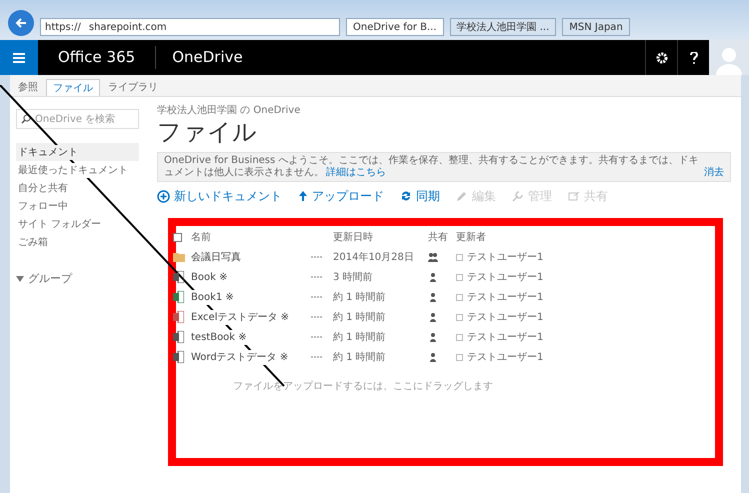 The width and height of the screenshot is (749, 493). I want to click on file-name: Excelテストデータ ※, so click(240, 317).